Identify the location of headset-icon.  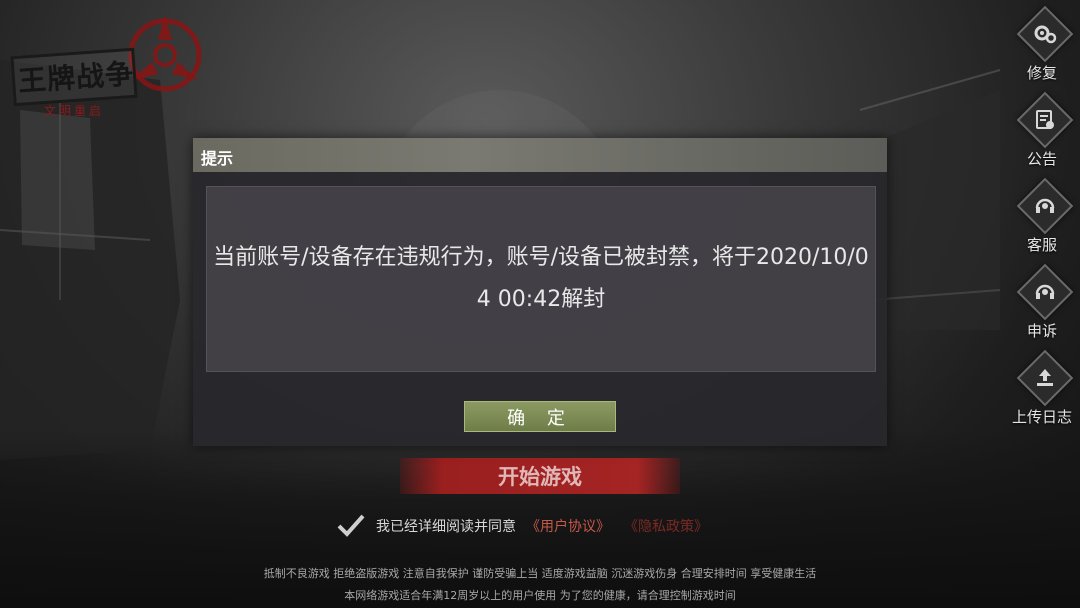
(1045, 206).